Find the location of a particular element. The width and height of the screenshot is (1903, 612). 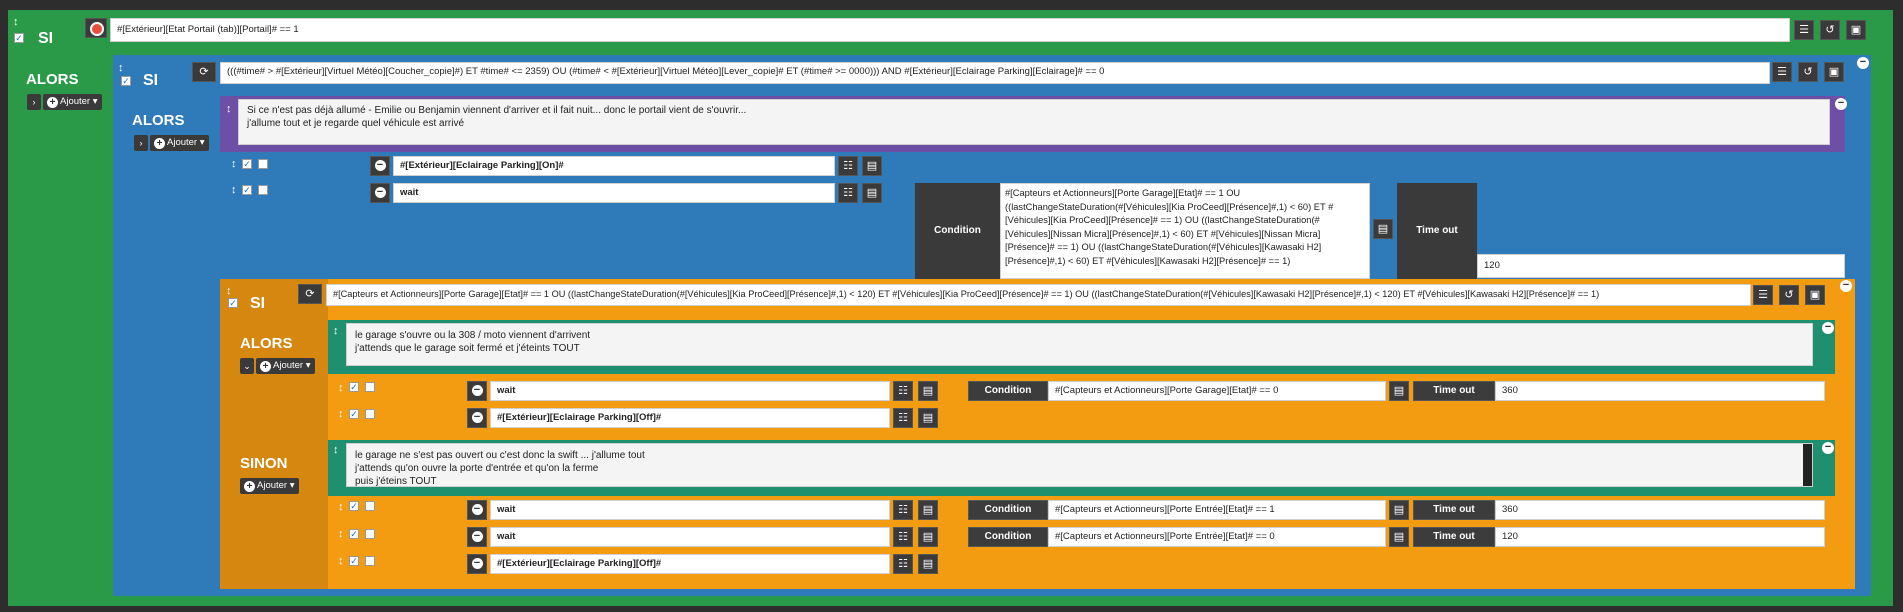

action-command-input: #[Extérieur][Eclairage Parking][On]# is located at coordinates (614, 166).